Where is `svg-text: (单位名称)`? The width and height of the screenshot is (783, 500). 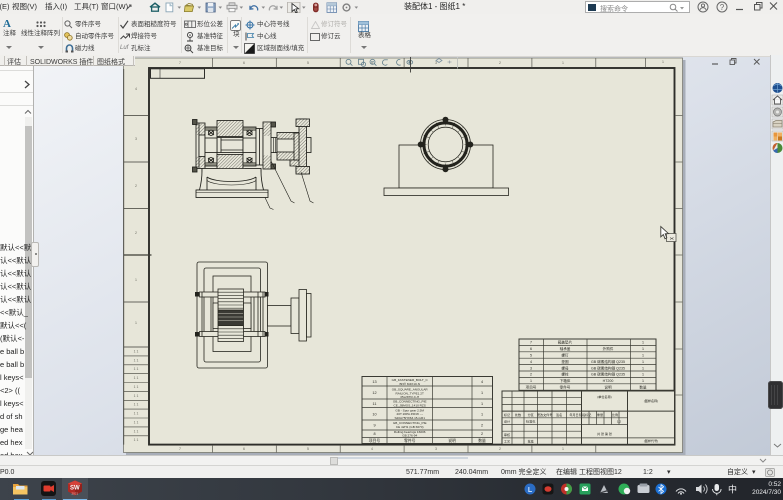
svg-text: (单位名称) is located at coordinates (604, 396).